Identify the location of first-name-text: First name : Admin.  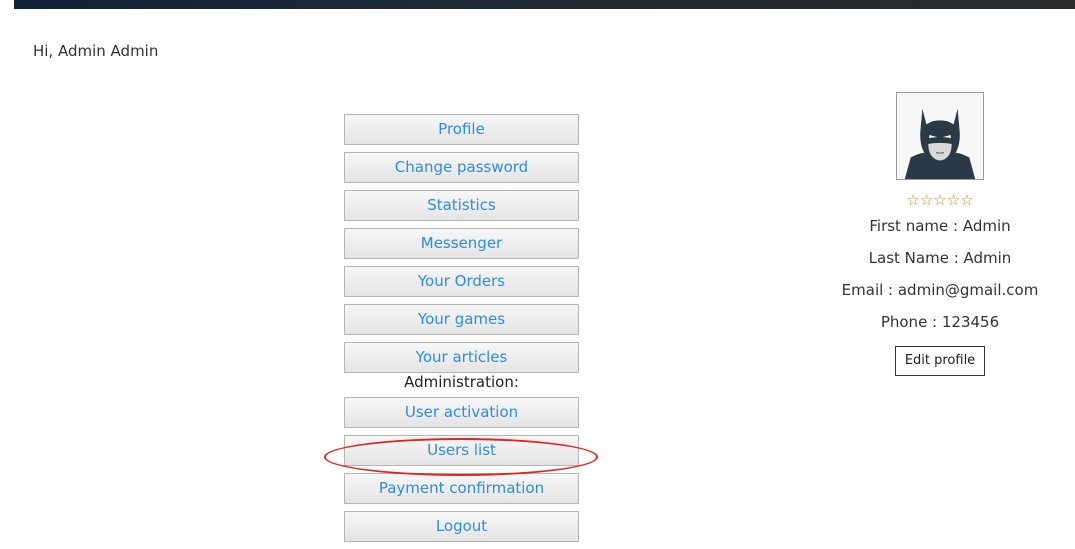
(940, 226).